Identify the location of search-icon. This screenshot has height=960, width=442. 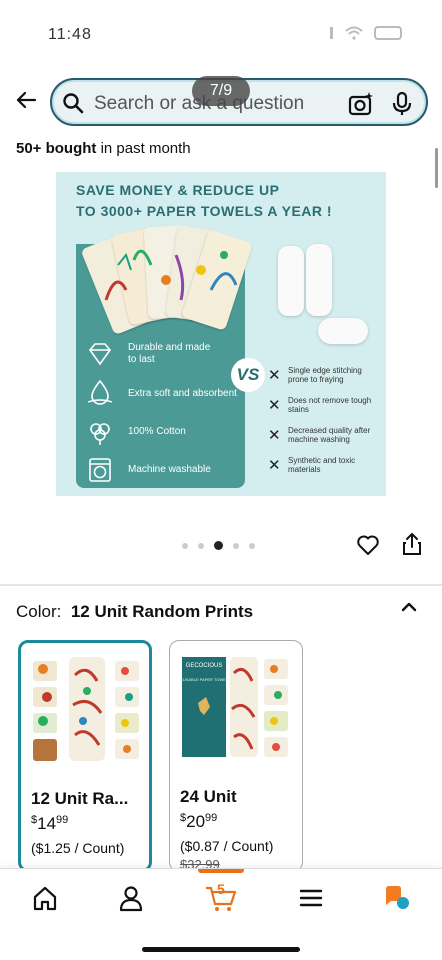
(73, 103).